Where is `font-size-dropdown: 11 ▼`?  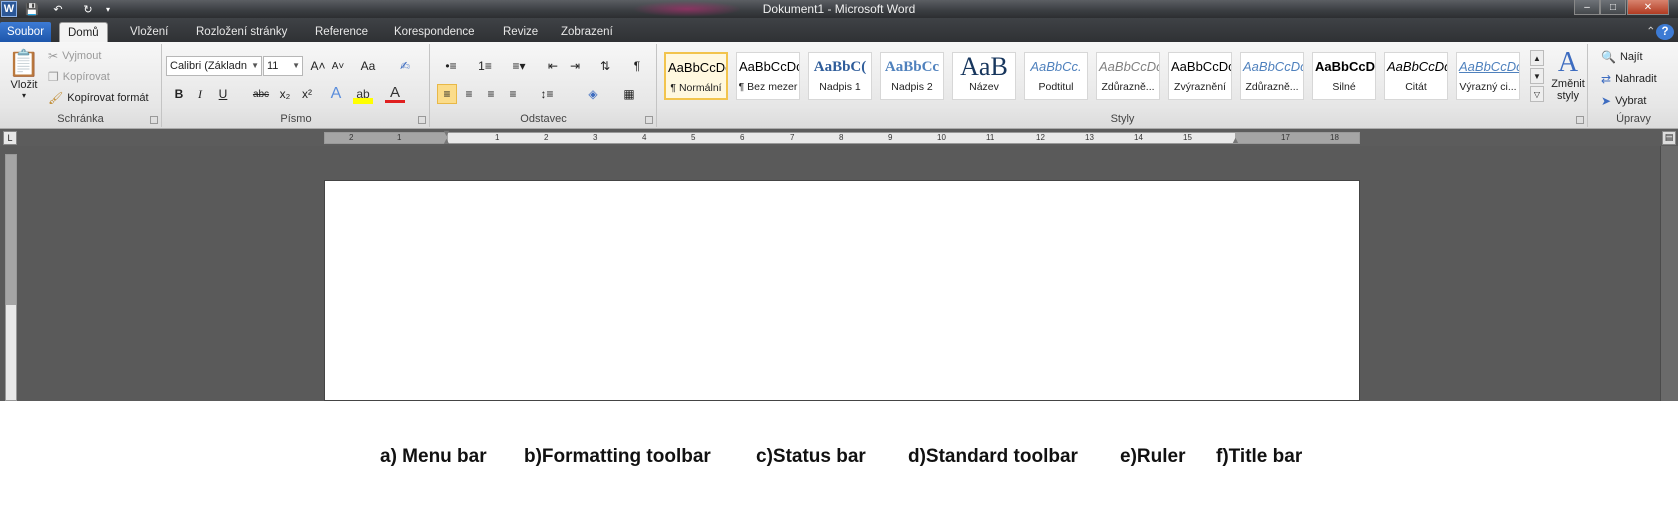 font-size-dropdown: 11 ▼ is located at coordinates (283, 66).